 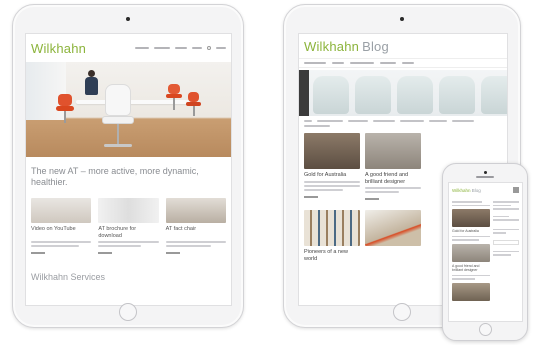 I want to click on search-icon, so click(x=209, y=48).